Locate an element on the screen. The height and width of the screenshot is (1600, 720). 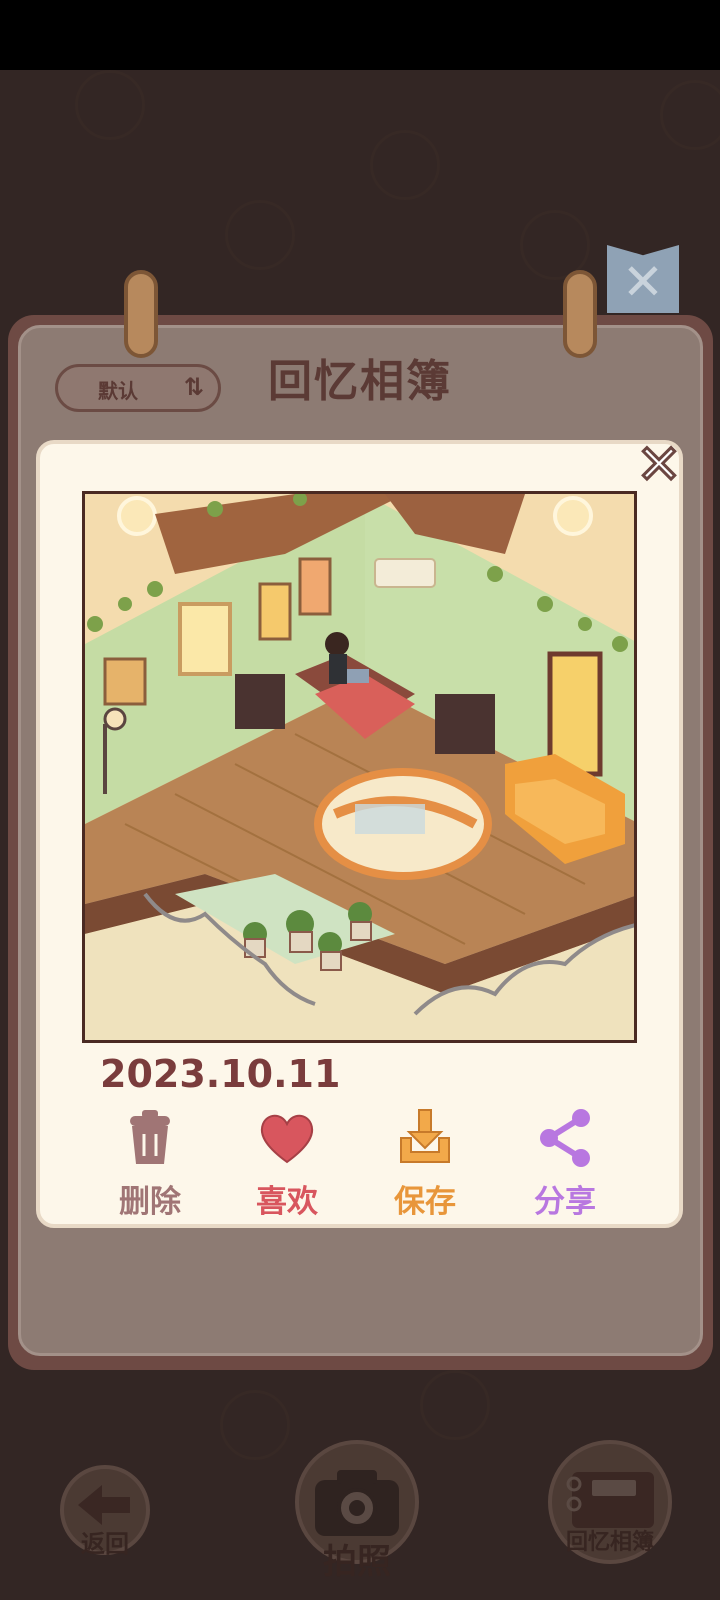
share-button: 分享 is located at coordinates (565, 1164).